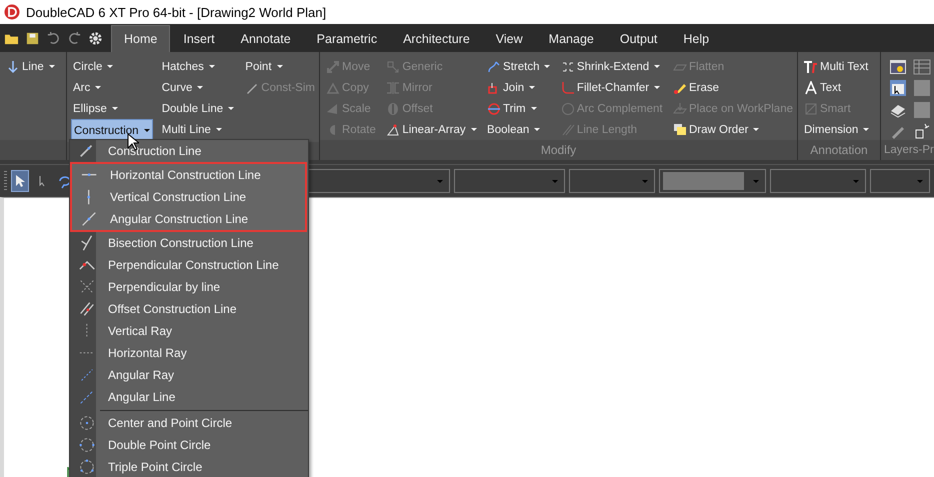  What do you see at coordinates (436, 38) in the screenshot?
I see `ribbon-tab: Architecture` at bounding box center [436, 38].